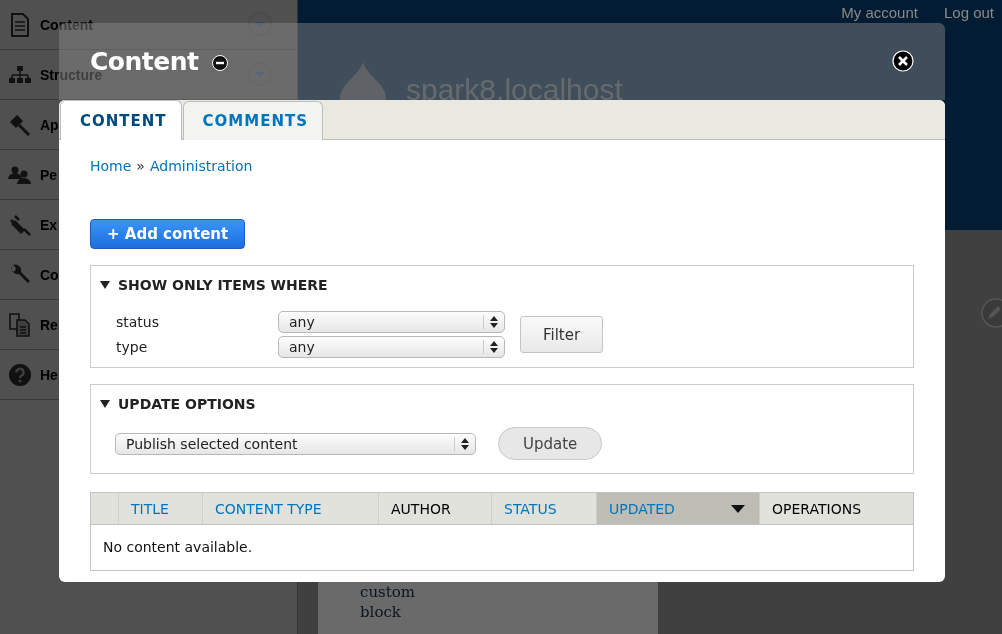  I want to click on header-link: Log out, so click(968, 12).